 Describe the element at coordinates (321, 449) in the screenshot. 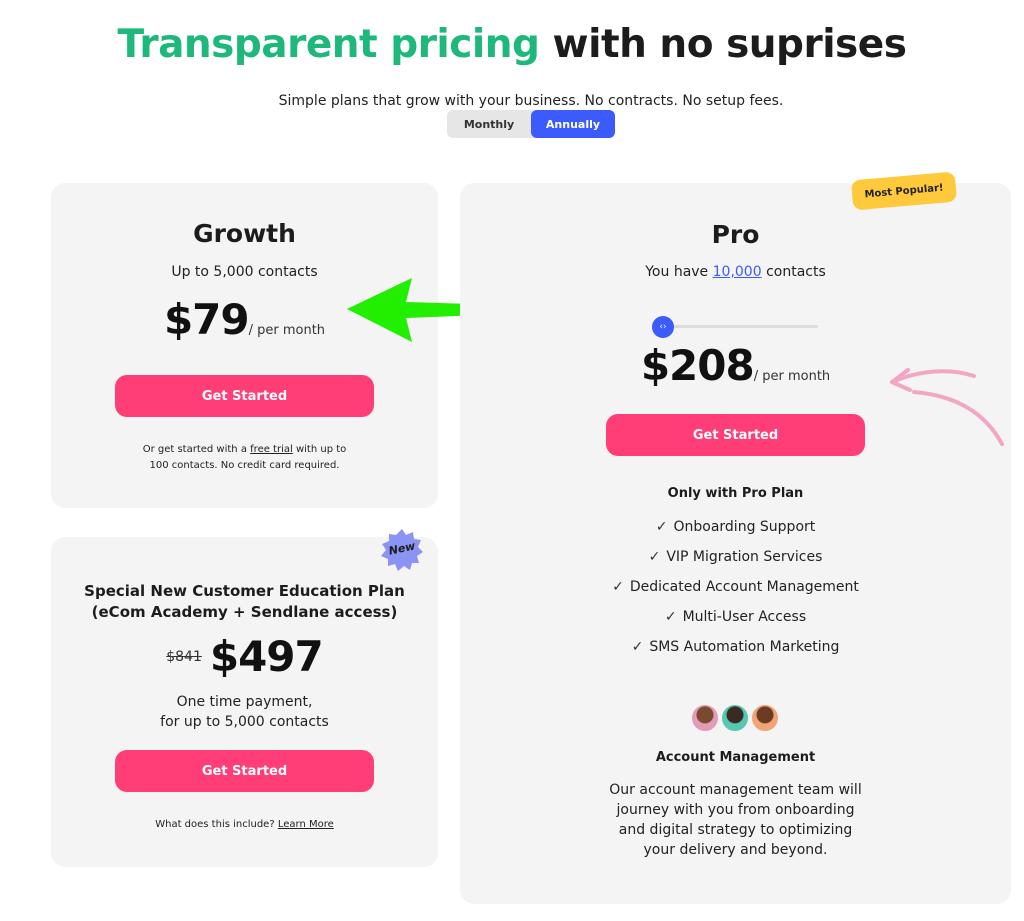

I see `growth-note-suffix: with up to` at that location.